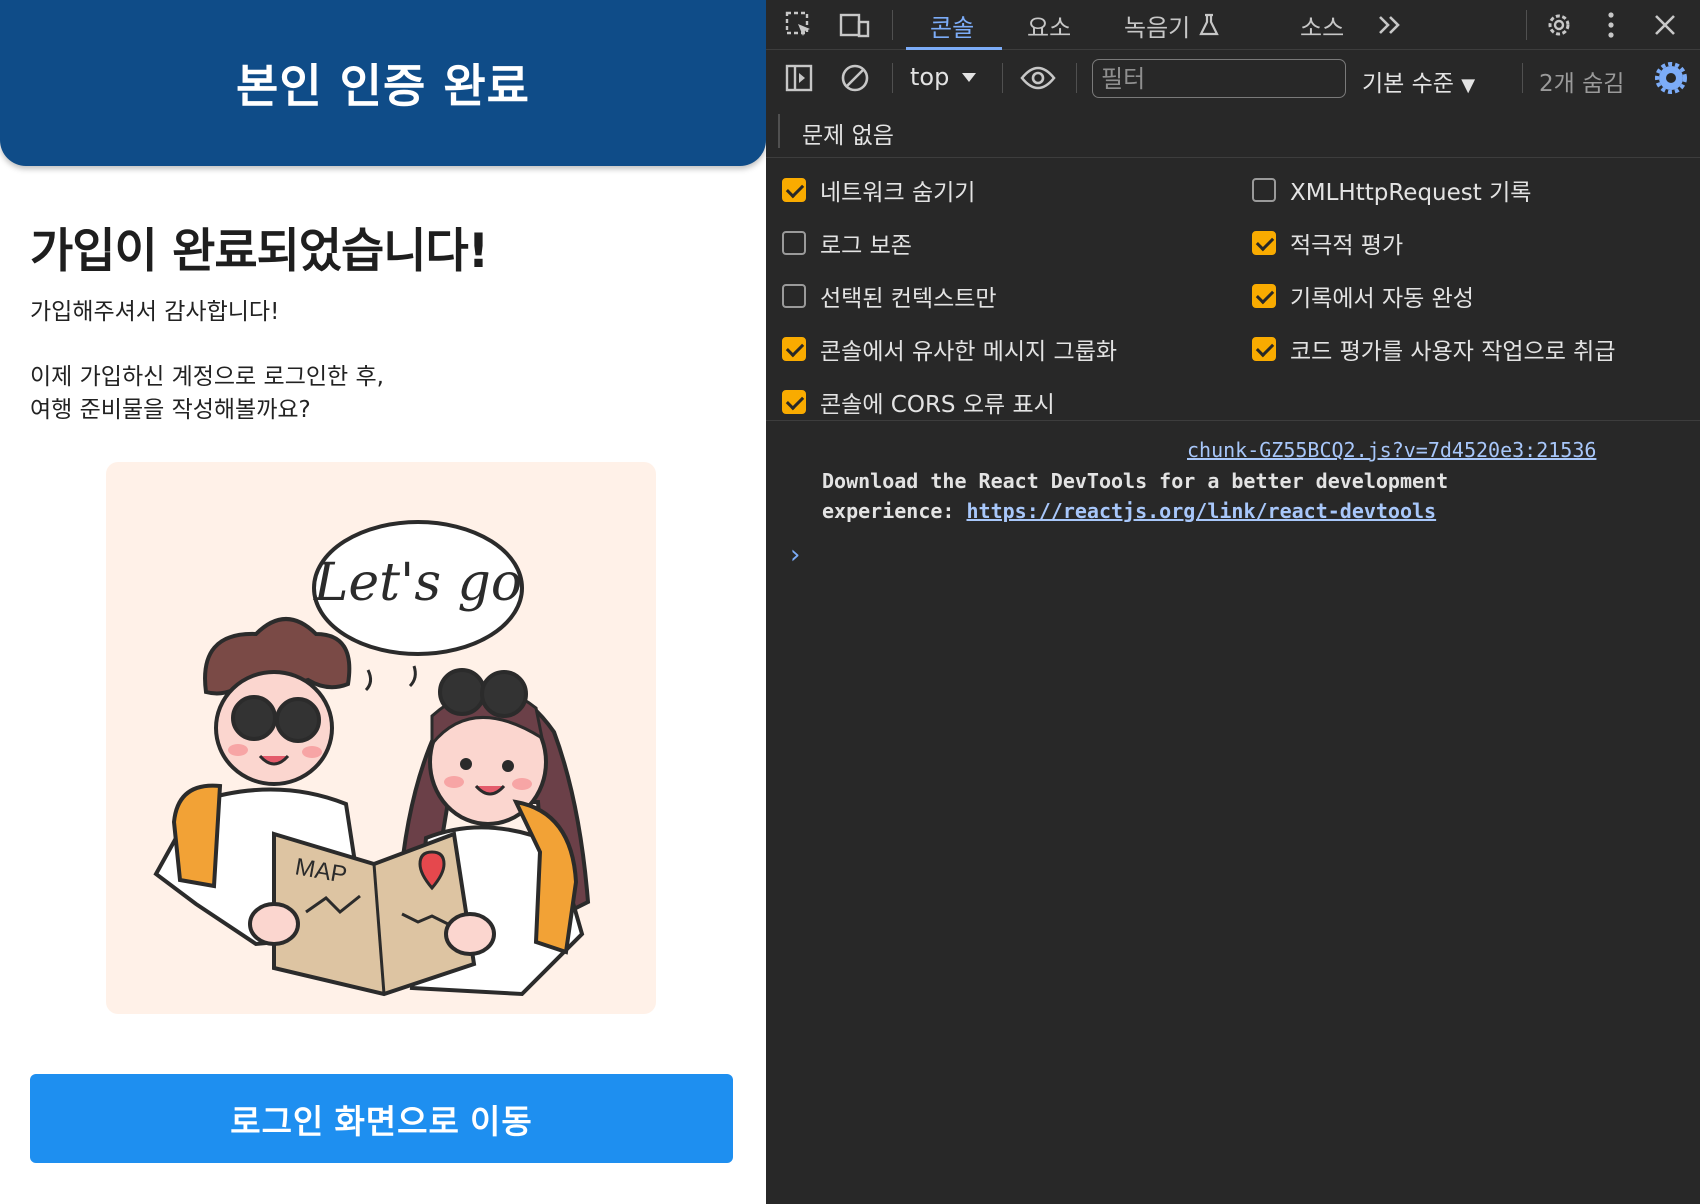 This screenshot has height=1204, width=1700. Describe the element at coordinates (1038, 78) in the screenshot. I see `live-expression-eye-icon` at that location.